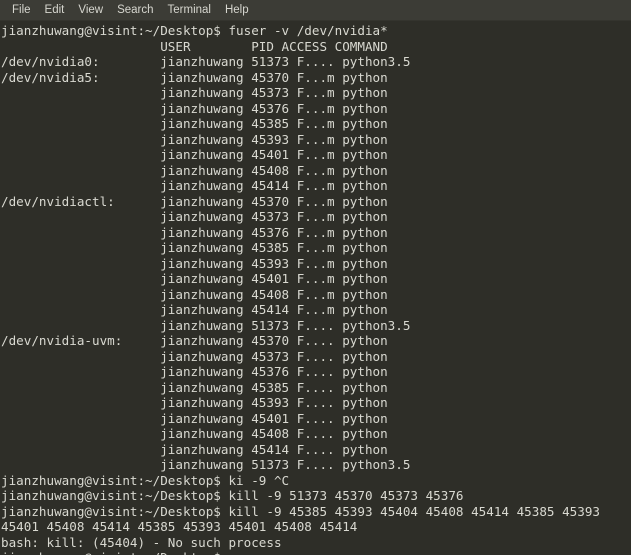 This screenshot has height=555, width=631. I want to click on menu-search: Search, so click(135, 10).